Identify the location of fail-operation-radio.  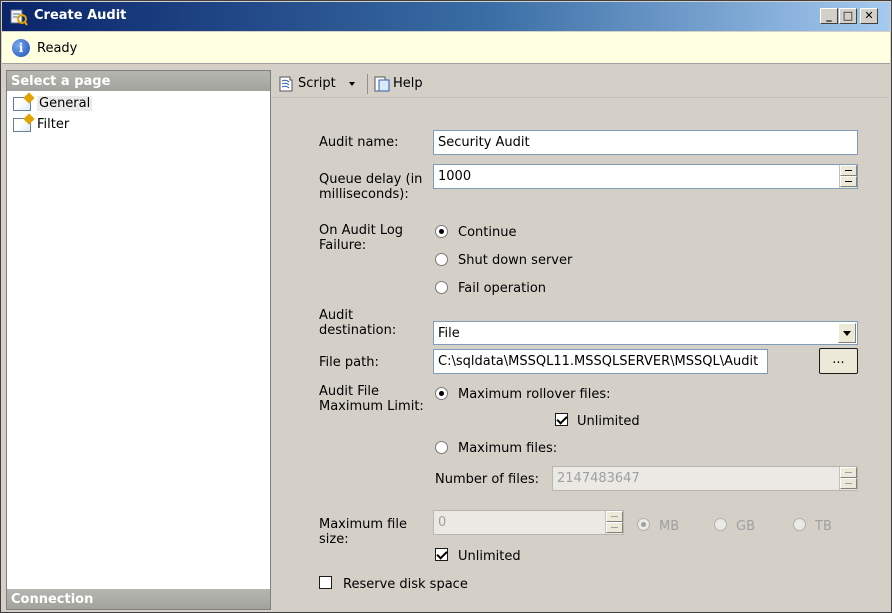
(441, 287).